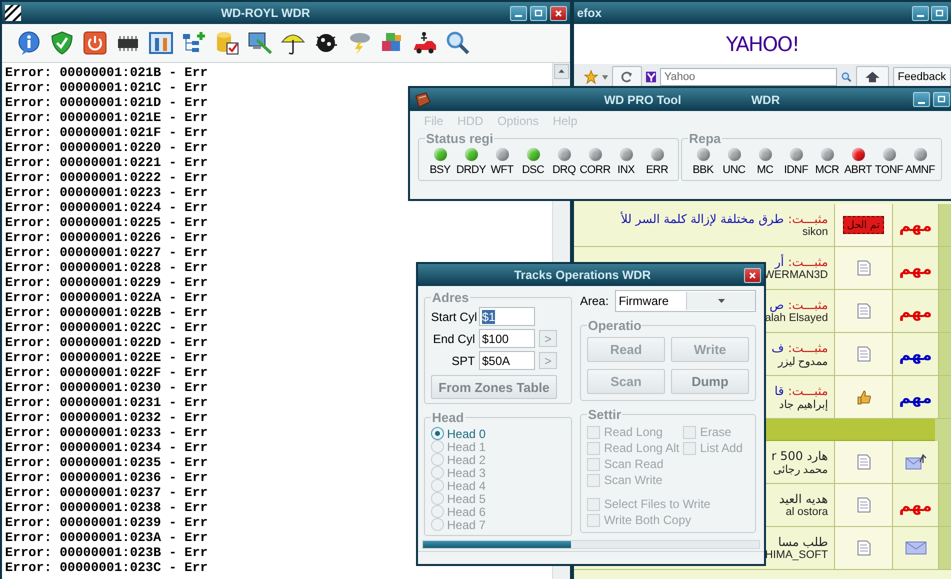  Describe the element at coordinates (685, 301) in the screenshot. I see `area-dropdown: Firmware` at that location.